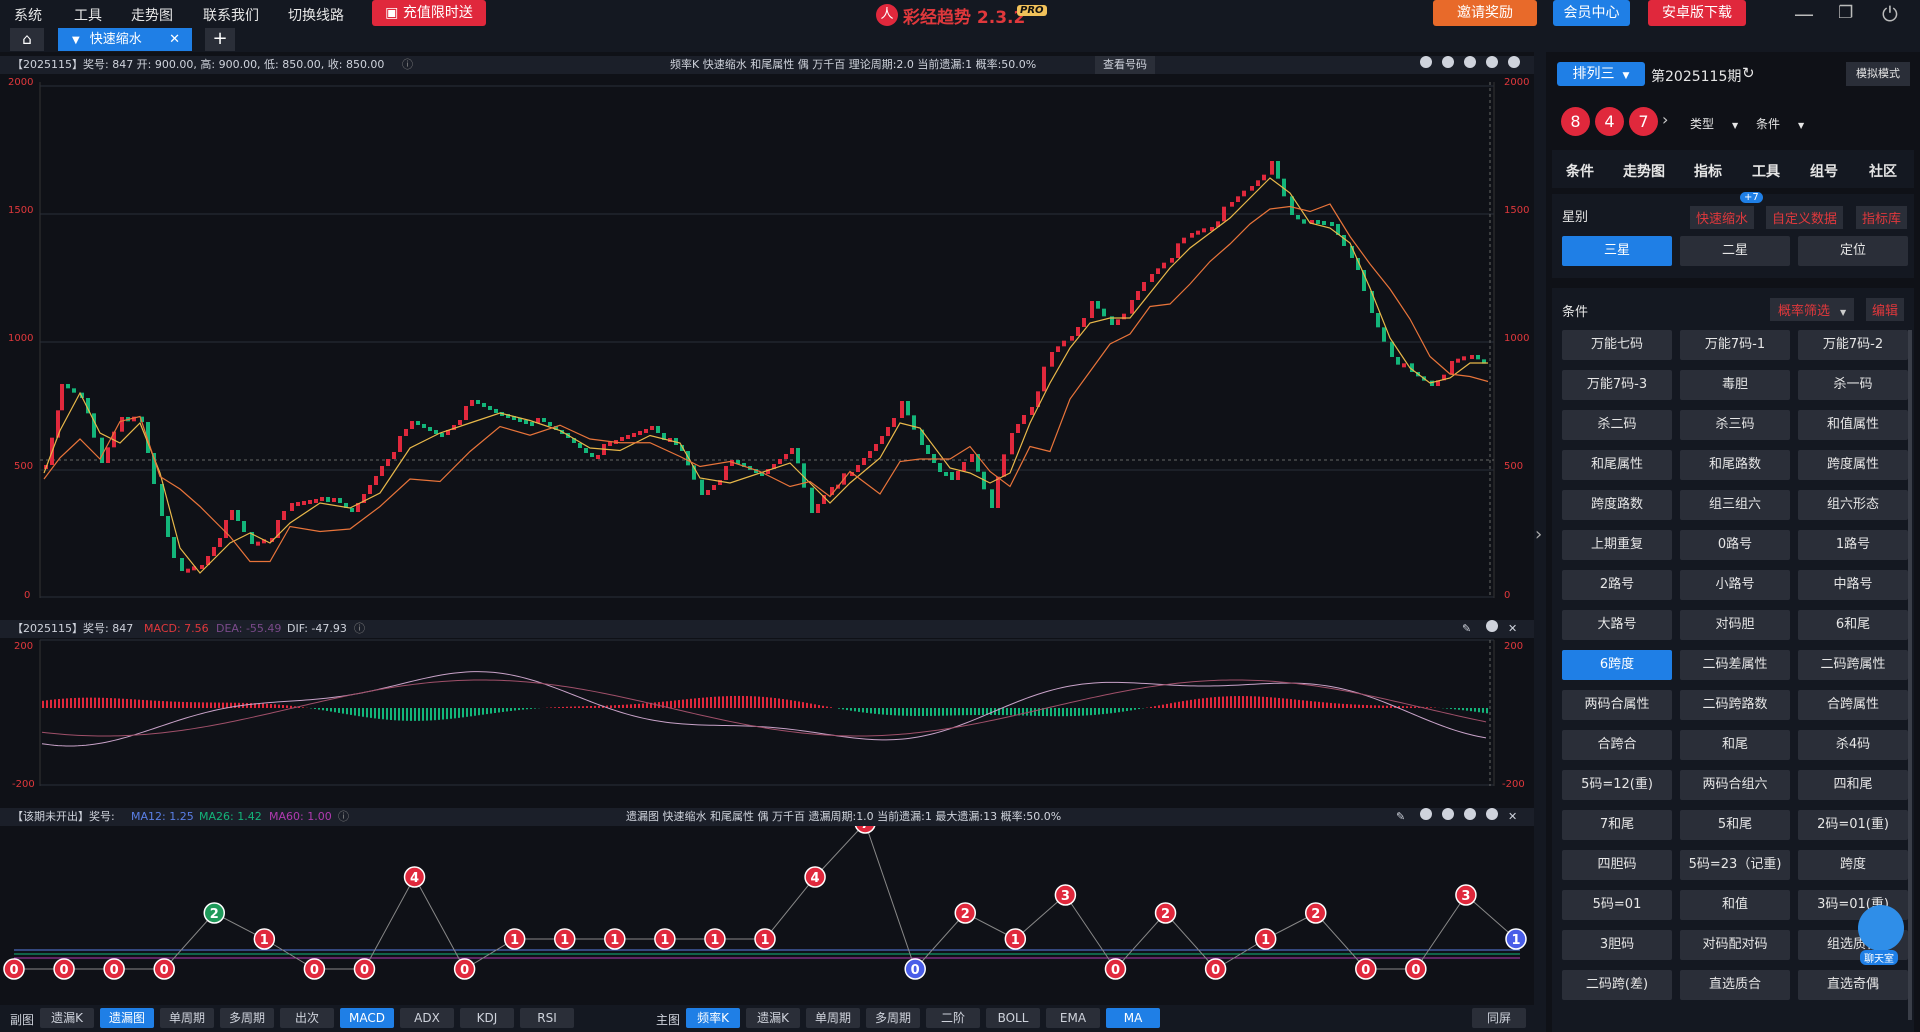 The width and height of the screenshot is (1920, 1032). I want to click on condition-btn-20: 中路号, so click(1853, 585).